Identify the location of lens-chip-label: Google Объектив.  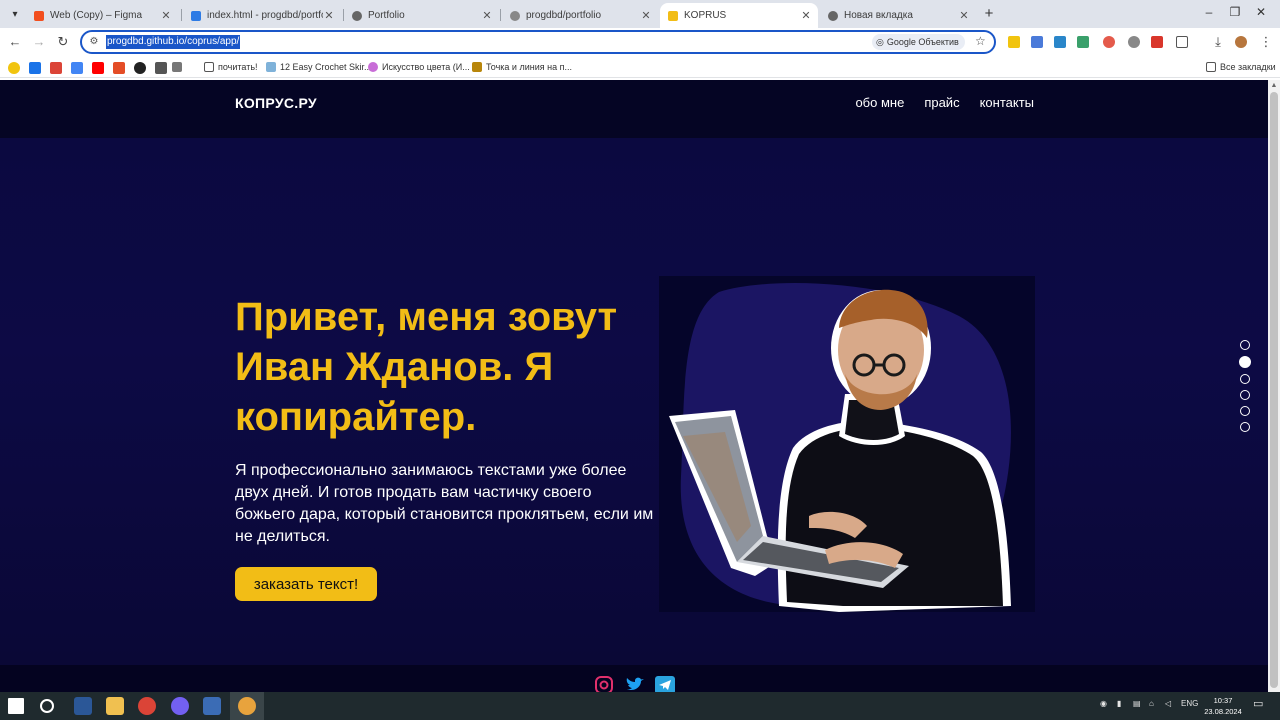
(922, 42).